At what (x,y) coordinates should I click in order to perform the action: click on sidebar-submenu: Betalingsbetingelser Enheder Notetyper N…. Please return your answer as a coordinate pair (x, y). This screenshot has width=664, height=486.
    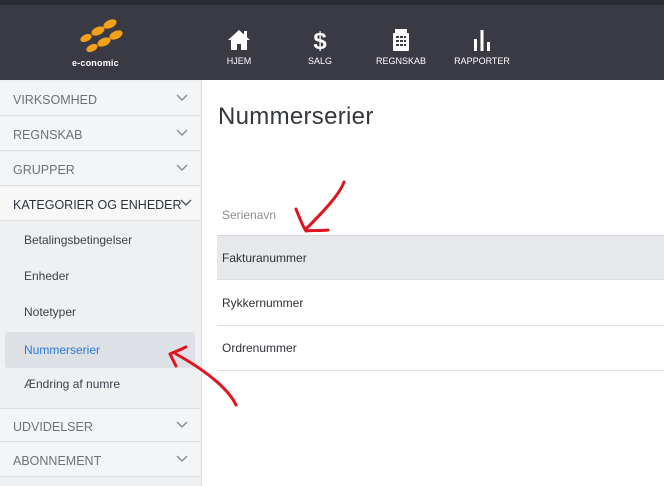
    Looking at the image, I should click on (100, 314).